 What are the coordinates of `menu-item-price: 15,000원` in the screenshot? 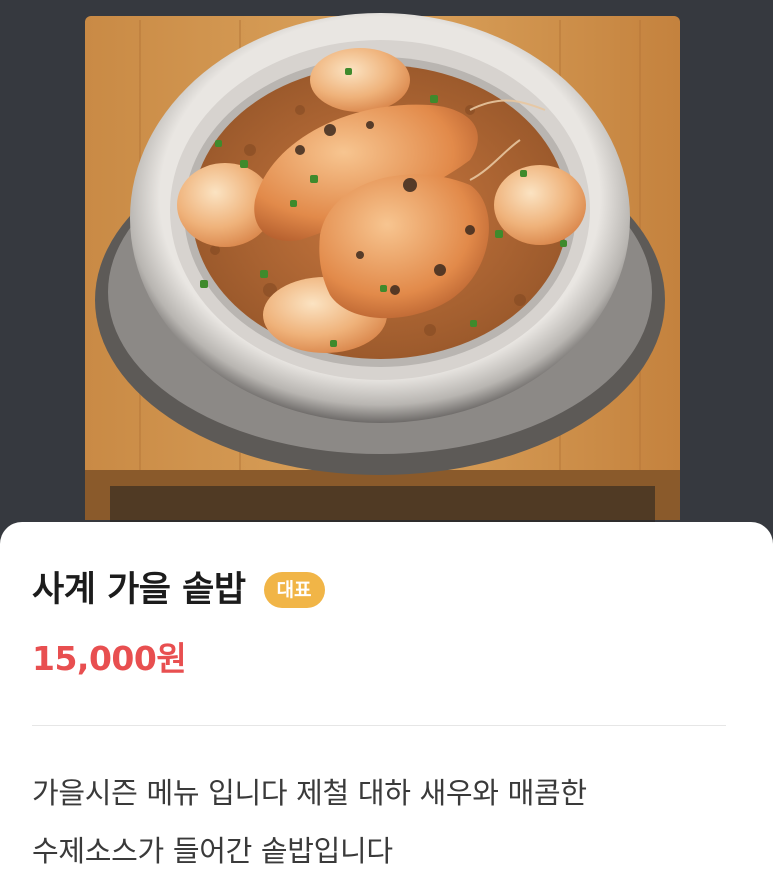 It's located at (109, 658).